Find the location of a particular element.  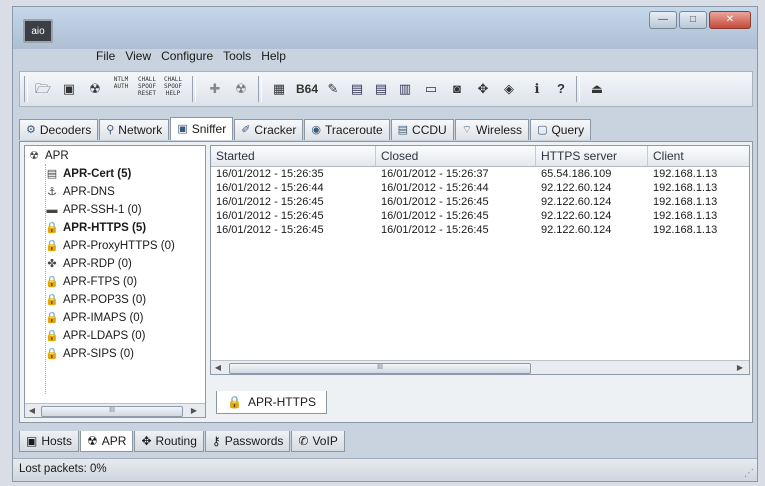

dictionary-icon: ◈ is located at coordinates (509, 89).